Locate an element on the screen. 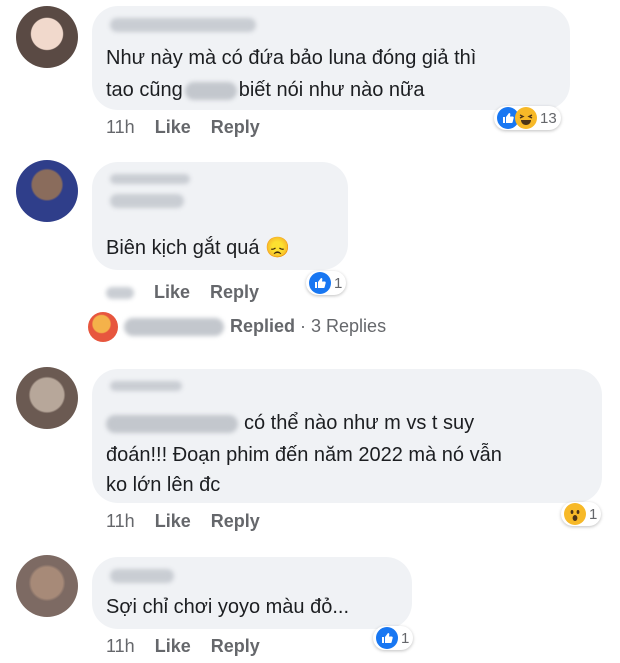 Image resolution: width=620 pixels, height=663 pixels. replied-label: Replied is located at coordinates (262, 326).